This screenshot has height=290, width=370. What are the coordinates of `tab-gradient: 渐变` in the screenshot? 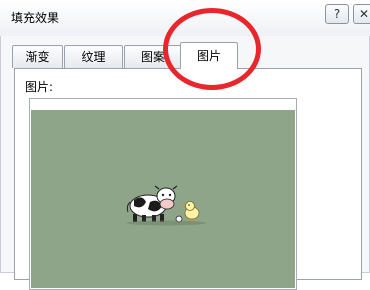 It's located at (37, 56).